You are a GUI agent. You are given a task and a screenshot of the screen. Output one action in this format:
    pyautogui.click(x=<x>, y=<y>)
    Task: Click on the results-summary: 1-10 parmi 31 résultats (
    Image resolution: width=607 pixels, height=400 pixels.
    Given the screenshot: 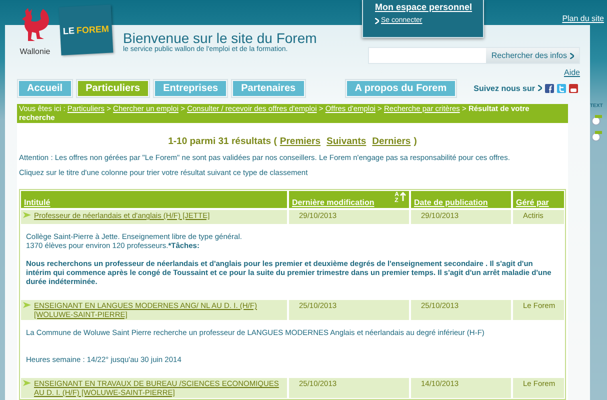 What is the action you would take?
    pyautogui.click(x=222, y=141)
    